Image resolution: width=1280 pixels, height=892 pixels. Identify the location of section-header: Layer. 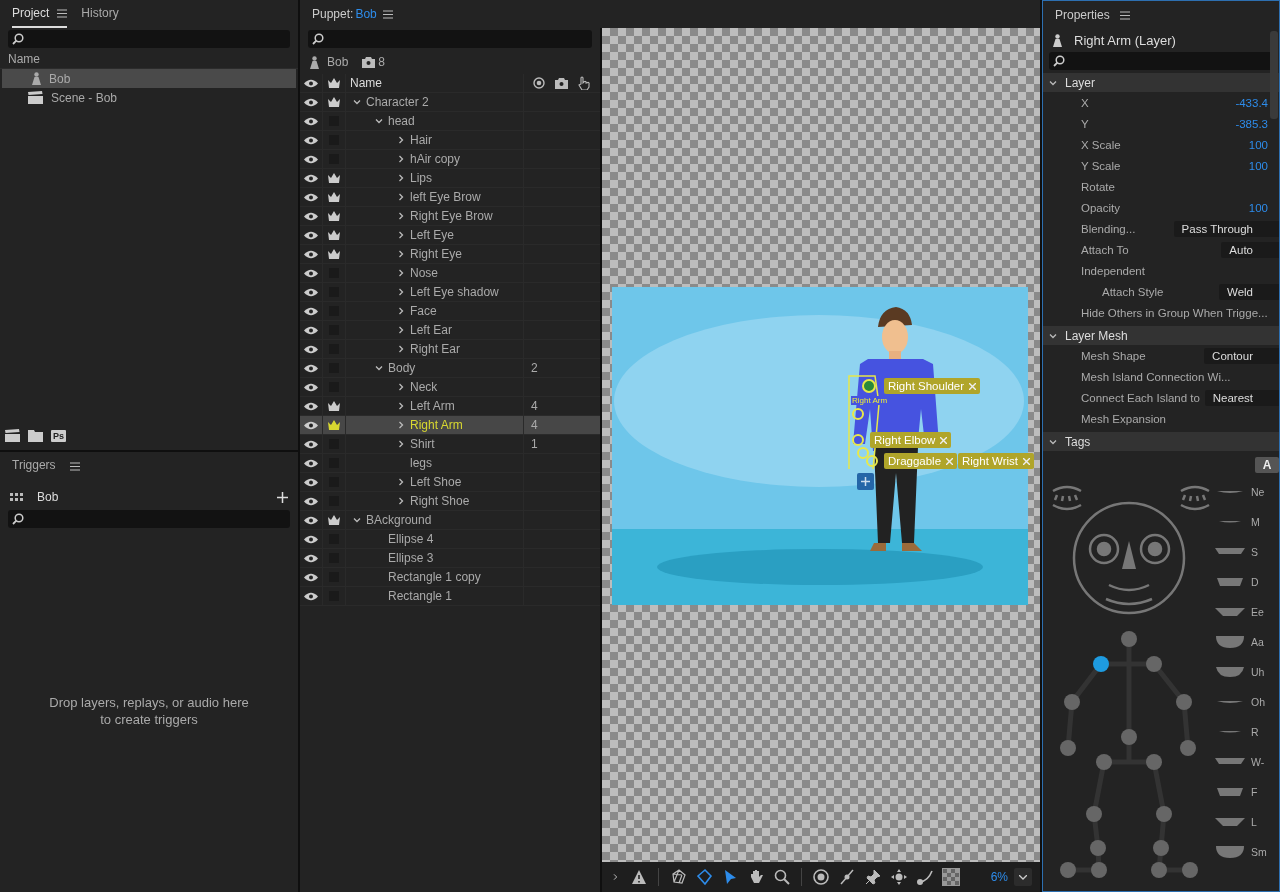
(1161, 82).